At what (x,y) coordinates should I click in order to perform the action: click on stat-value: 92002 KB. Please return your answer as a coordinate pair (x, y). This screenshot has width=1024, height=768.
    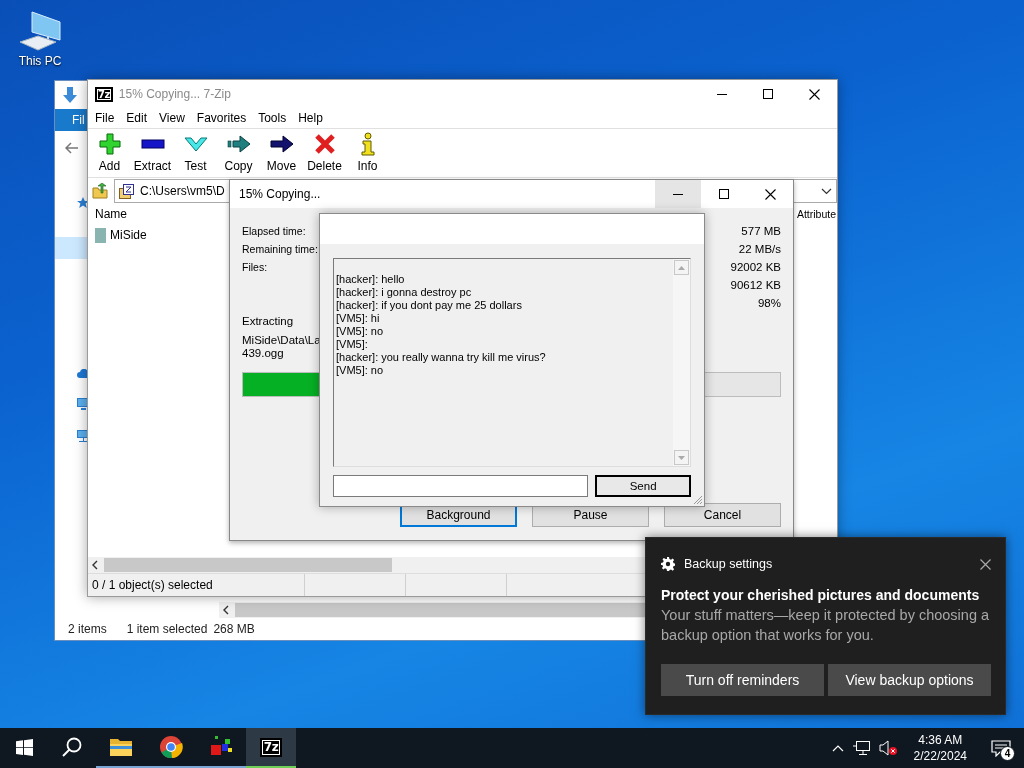
    Looking at the image, I should click on (755, 267).